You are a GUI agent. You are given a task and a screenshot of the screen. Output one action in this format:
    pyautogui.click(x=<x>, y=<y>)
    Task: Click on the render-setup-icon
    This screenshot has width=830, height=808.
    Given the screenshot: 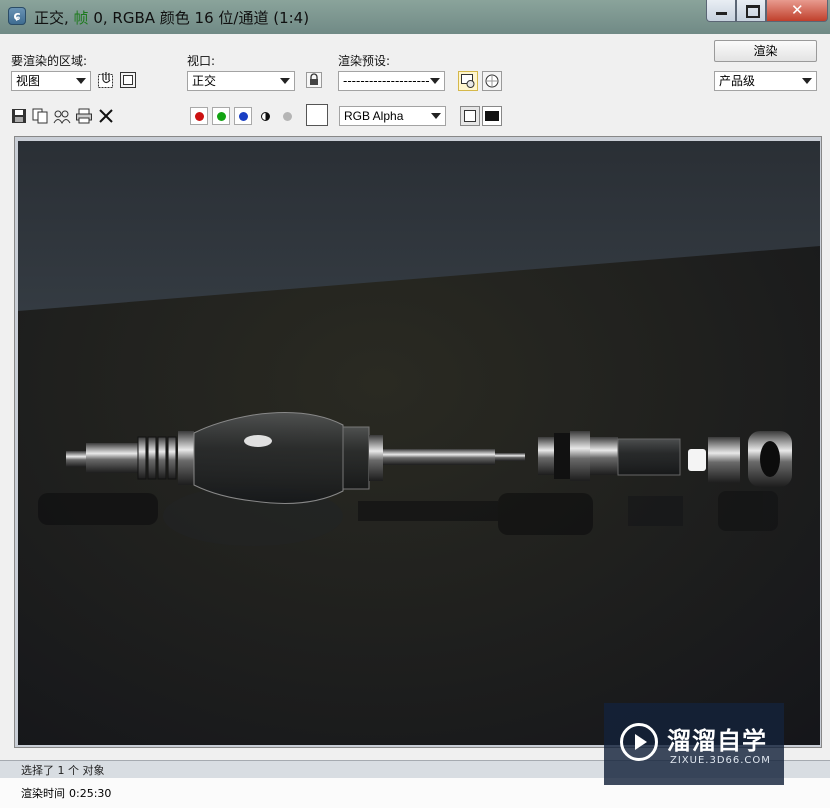 What is the action you would take?
    pyautogui.click(x=468, y=81)
    